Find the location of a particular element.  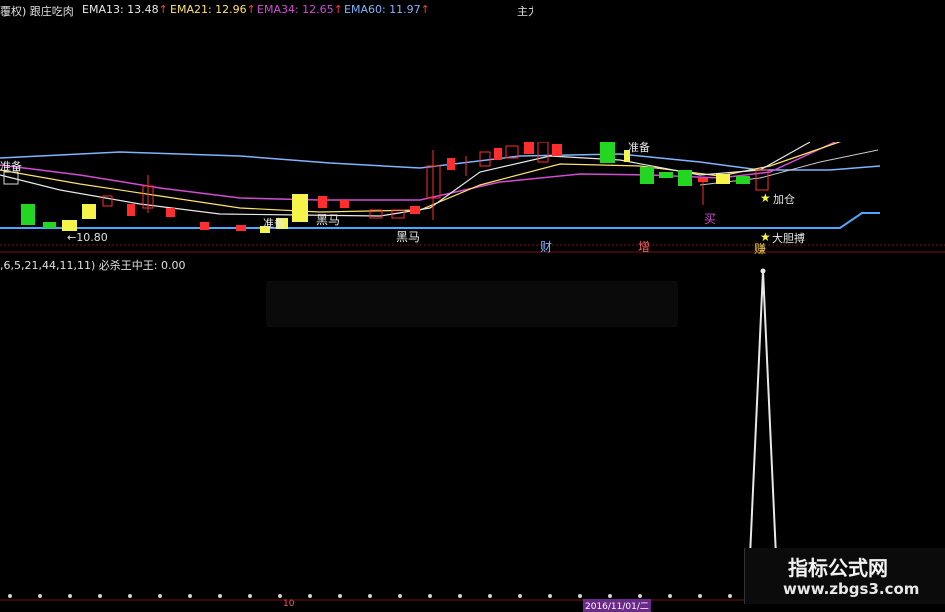

signal-prepare-2: 准备 is located at coordinates (274, 223).